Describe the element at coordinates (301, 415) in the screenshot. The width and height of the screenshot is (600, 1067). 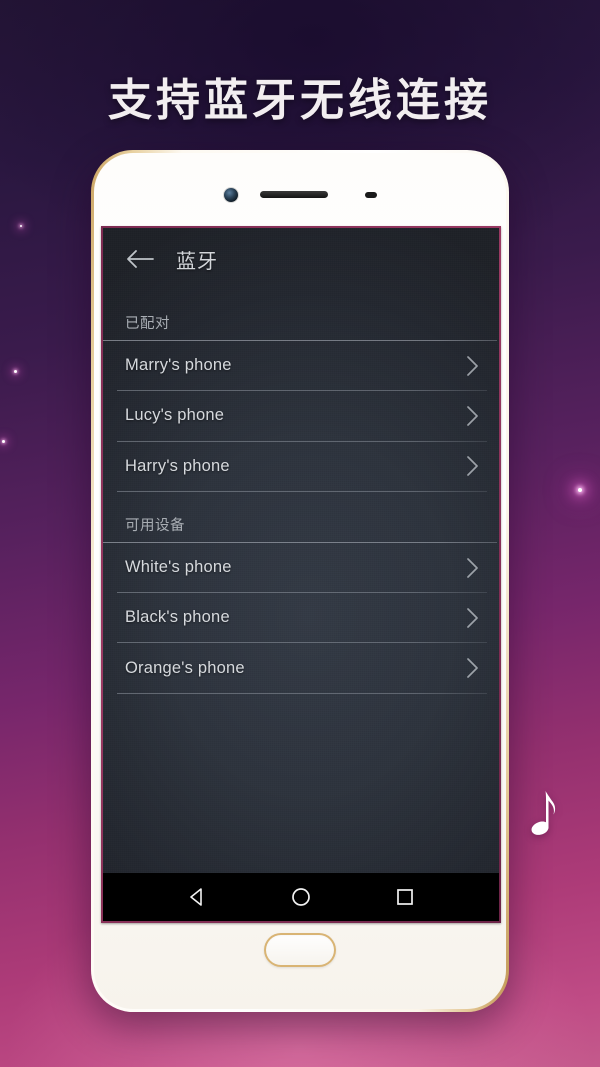
I see `list-item: Lucy's phone` at that location.